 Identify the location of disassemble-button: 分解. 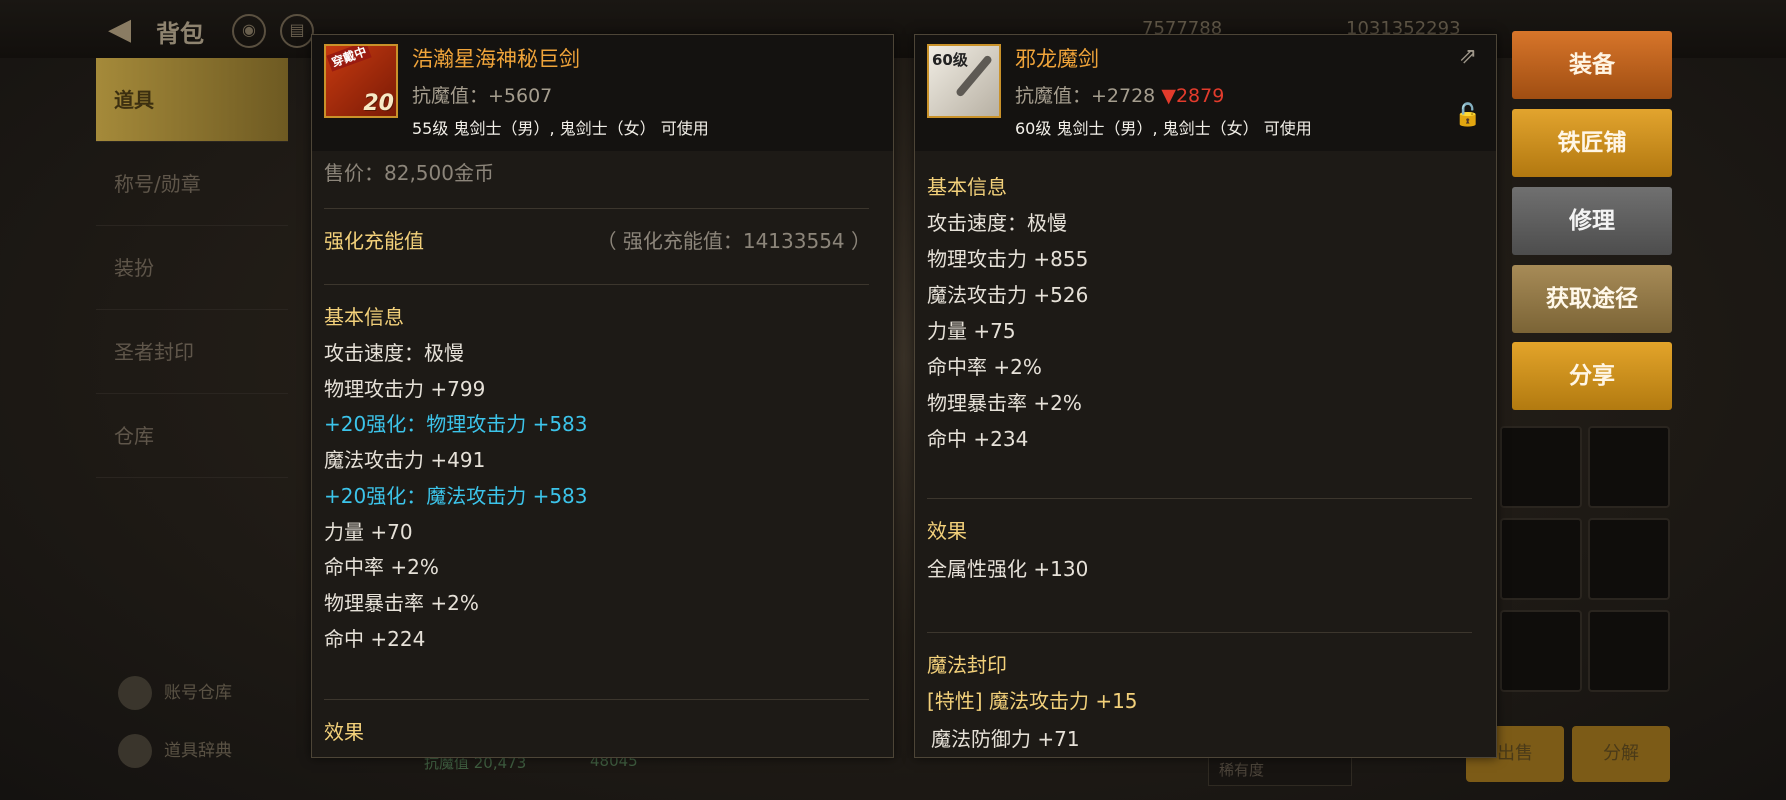
(1621, 754).